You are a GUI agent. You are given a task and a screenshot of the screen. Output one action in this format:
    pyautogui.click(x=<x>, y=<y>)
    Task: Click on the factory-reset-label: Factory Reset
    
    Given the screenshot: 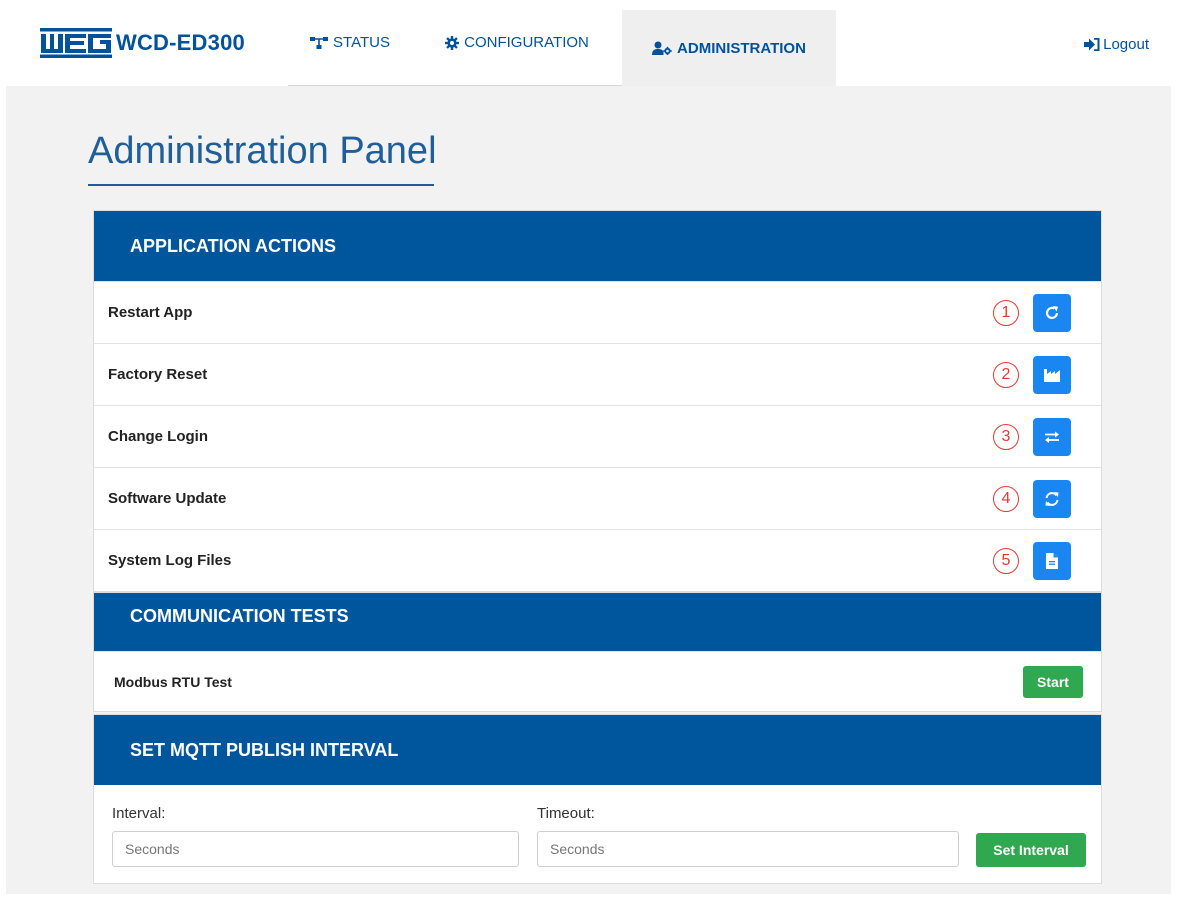 What is the action you would take?
    pyautogui.click(x=158, y=374)
    